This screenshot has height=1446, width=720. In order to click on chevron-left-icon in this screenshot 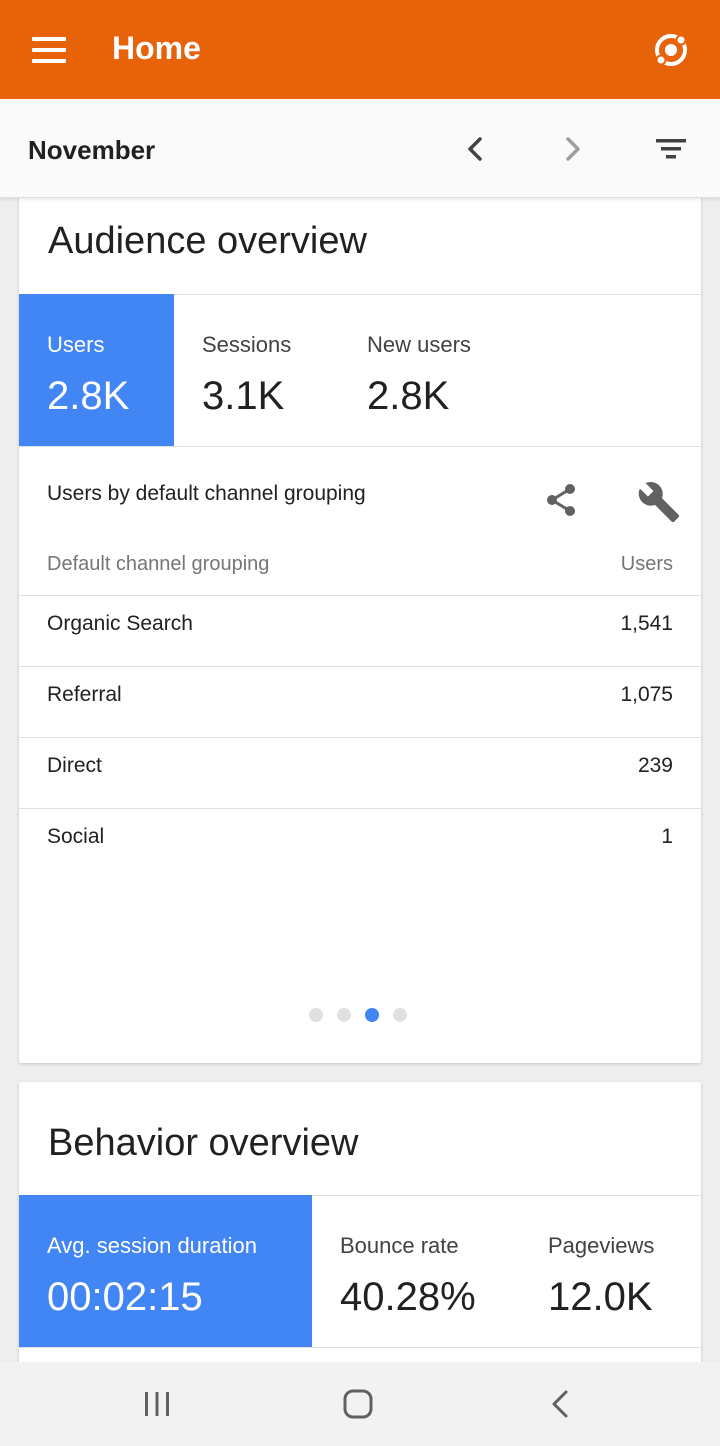, I will do `click(475, 149)`.